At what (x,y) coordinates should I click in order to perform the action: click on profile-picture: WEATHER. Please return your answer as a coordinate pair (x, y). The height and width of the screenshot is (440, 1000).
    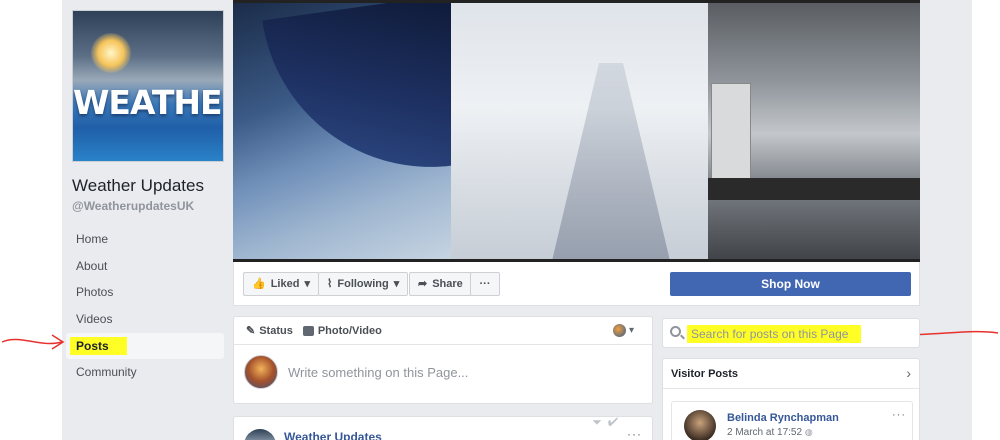
    Looking at the image, I should click on (148, 86).